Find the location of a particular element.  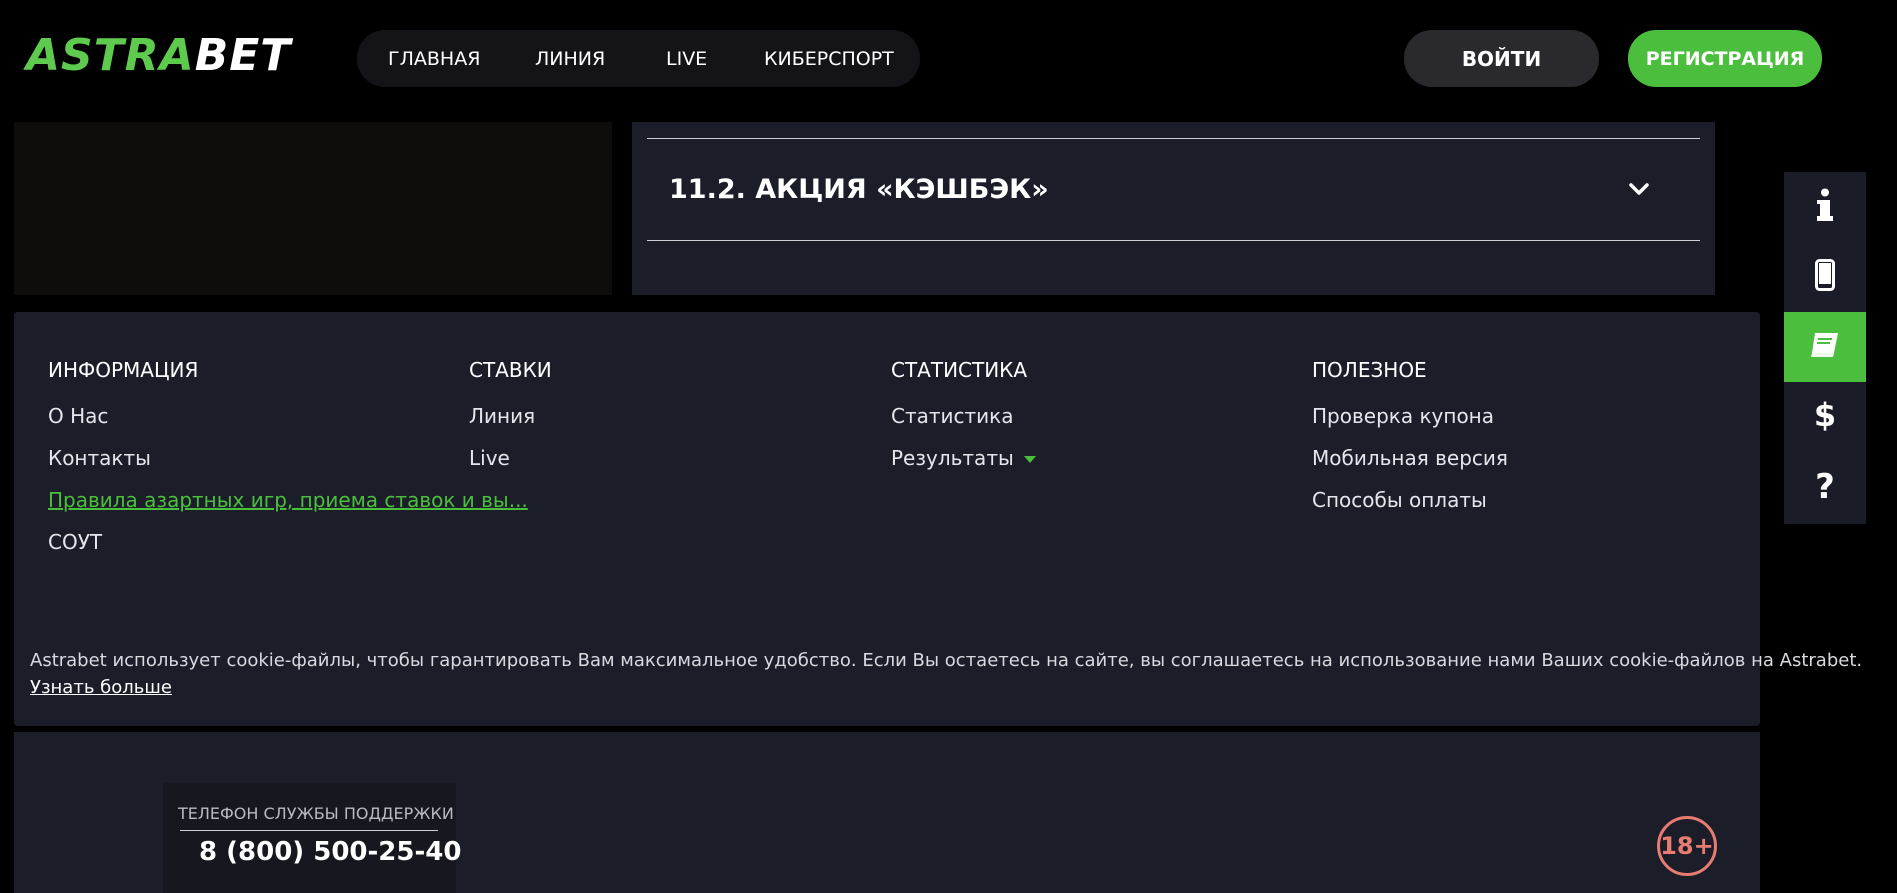

support-divider is located at coordinates (309, 830).